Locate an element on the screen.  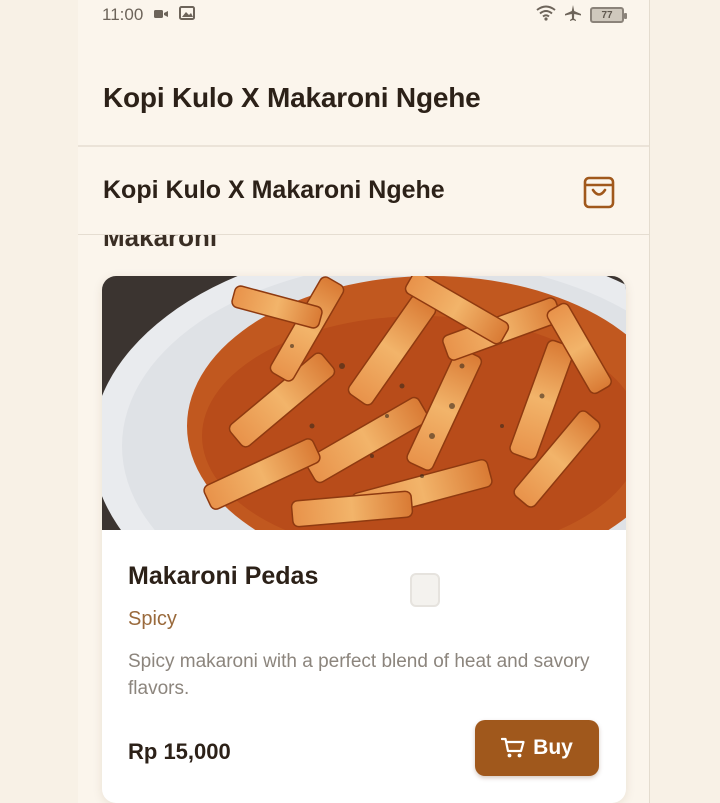
app-bar: Kopi Kulo X Makaroni Ngehe is located at coordinates (363, 98).